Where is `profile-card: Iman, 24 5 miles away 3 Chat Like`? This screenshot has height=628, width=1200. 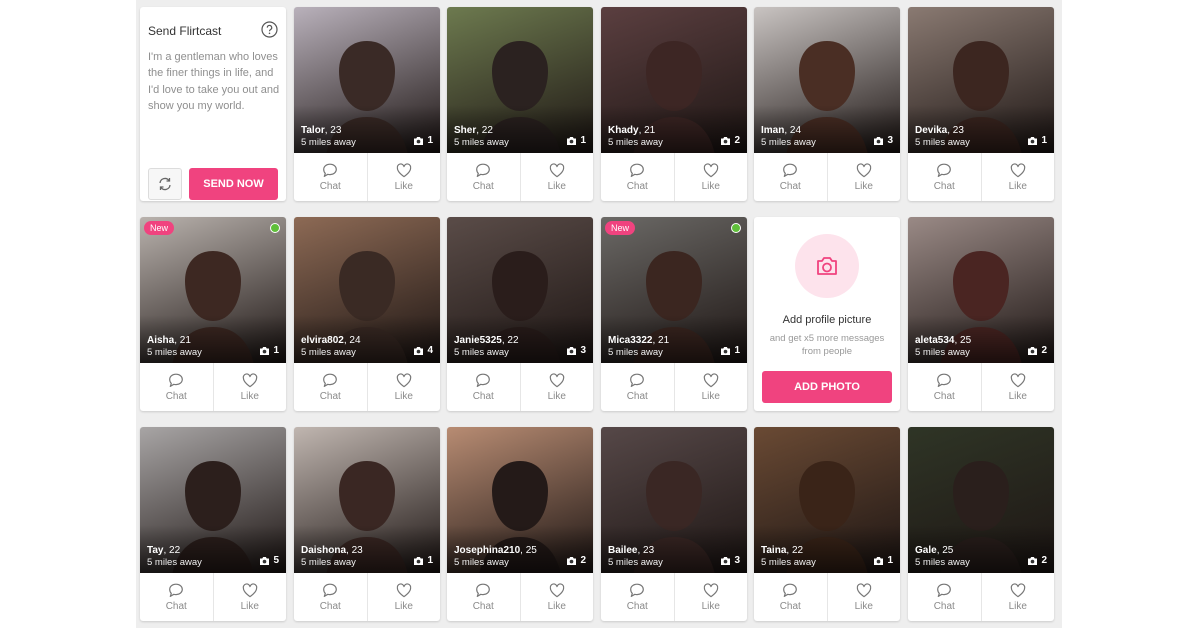 profile-card: Iman, 24 5 miles away 3 Chat Like is located at coordinates (827, 104).